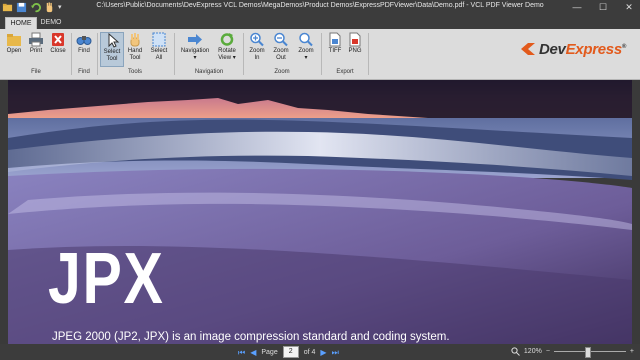 The image size is (640, 360). I want to click on select-all-label-2: All, so click(159, 58).